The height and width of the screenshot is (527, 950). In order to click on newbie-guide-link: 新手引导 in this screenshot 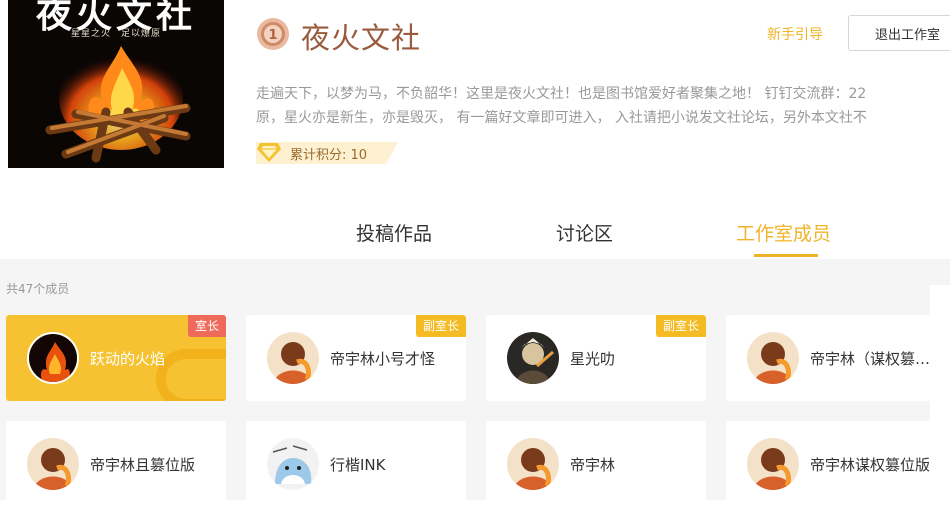, I will do `click(795, 34)`.